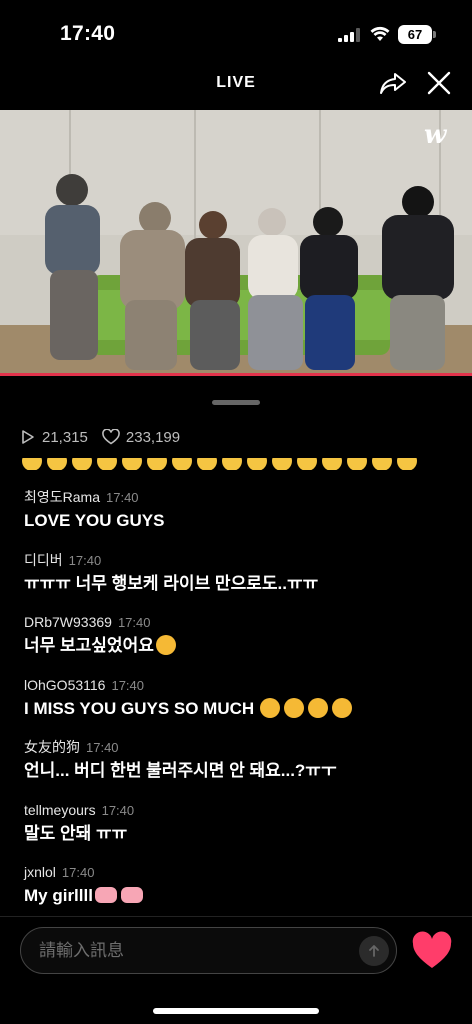  Describe the element at coordinates (236, 32) in the screenshot. I see `status-bar: 17:40 67` at that location.